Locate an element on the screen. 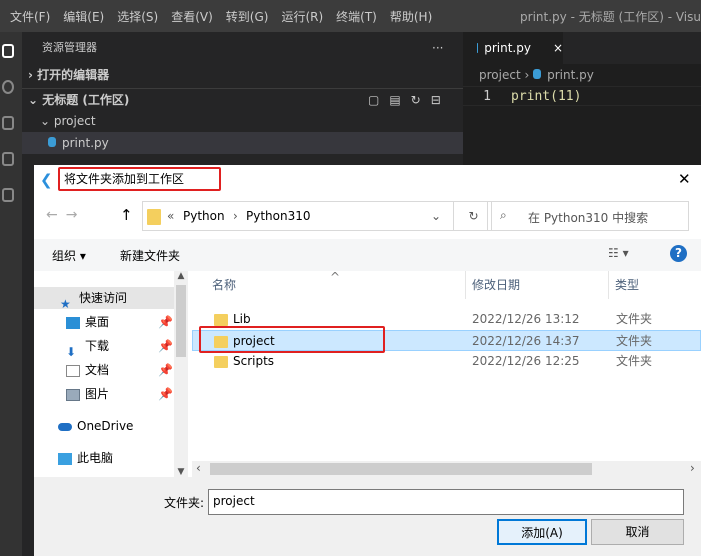 This screenshot has height=556, width=701. help-icon: ? is located at coordinates (678, 253).